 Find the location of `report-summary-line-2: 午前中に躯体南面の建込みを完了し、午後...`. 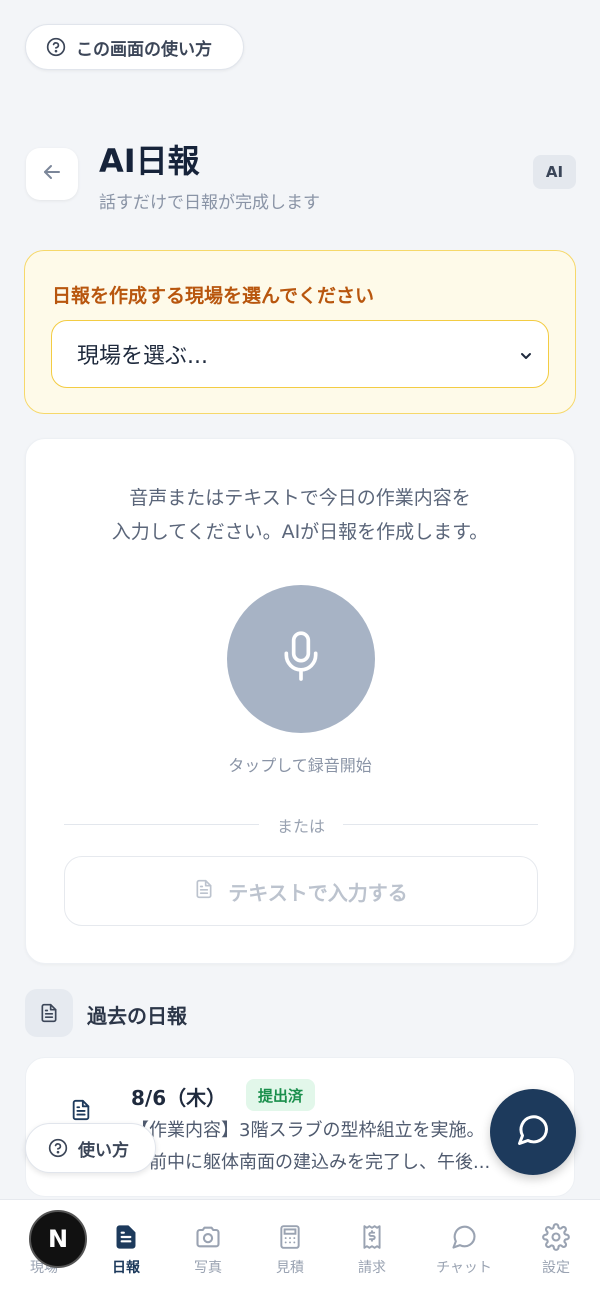

report-summary-line-2: 午前中に躯体南面の建込みを完了し、午後... is located at coordinates (311, 1162).